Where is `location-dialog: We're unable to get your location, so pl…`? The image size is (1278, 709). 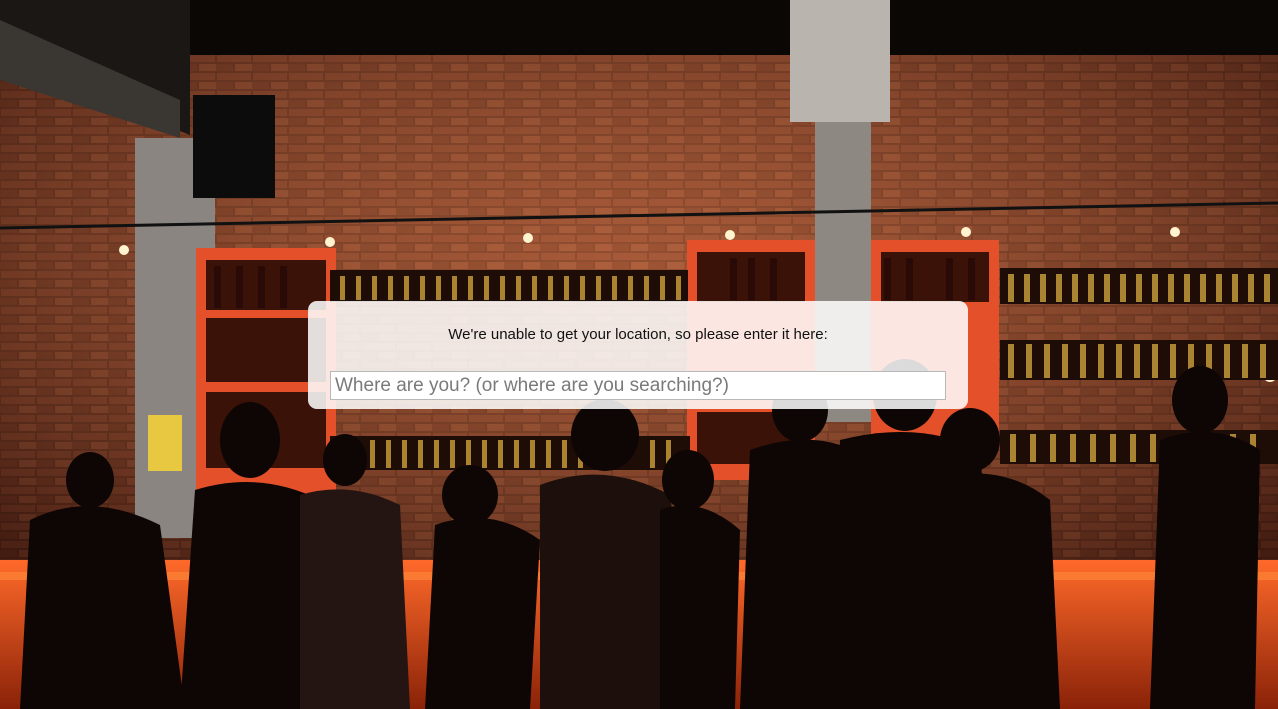
location-dialog: We're unable to get your location, so pl… is located at coordinates (638, 355).